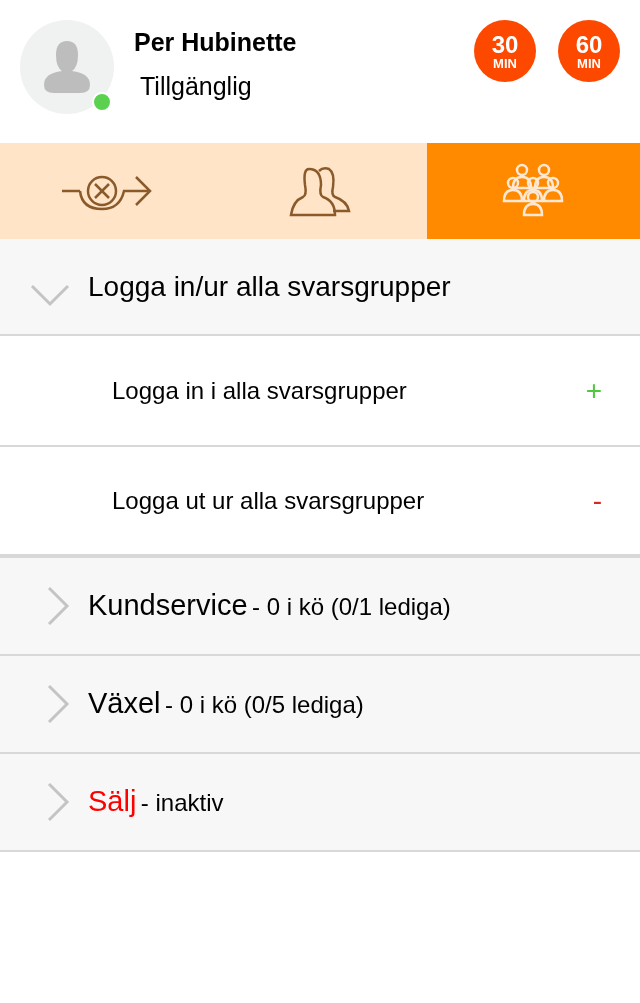 The height and width of the screenshot is (1003, 640). What do you see at coordinates (593, 390) in the screenshot?
I see `add-symbol: +` at bounding box center [593, 390].